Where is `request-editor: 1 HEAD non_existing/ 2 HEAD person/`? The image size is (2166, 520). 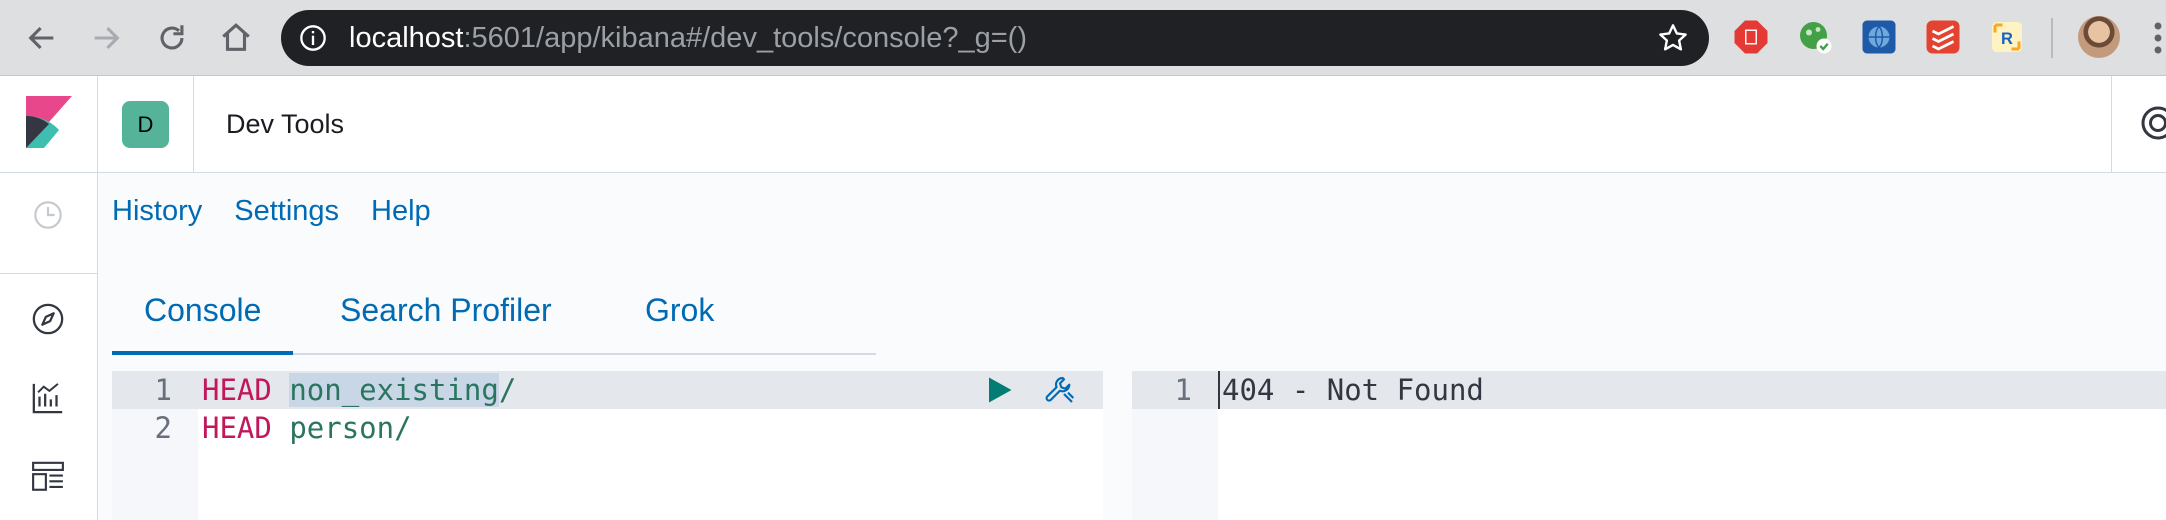
request-editor: 1 HEAD non_existing/ 2 HEAD person/ is located at coordinates (607, 445).